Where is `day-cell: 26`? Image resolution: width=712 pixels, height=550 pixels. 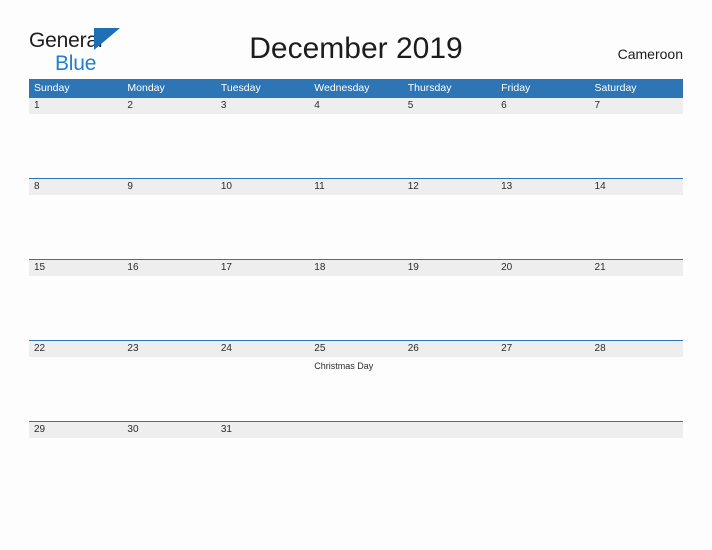 day-cell: 26 is located at coordinates (449, 381).